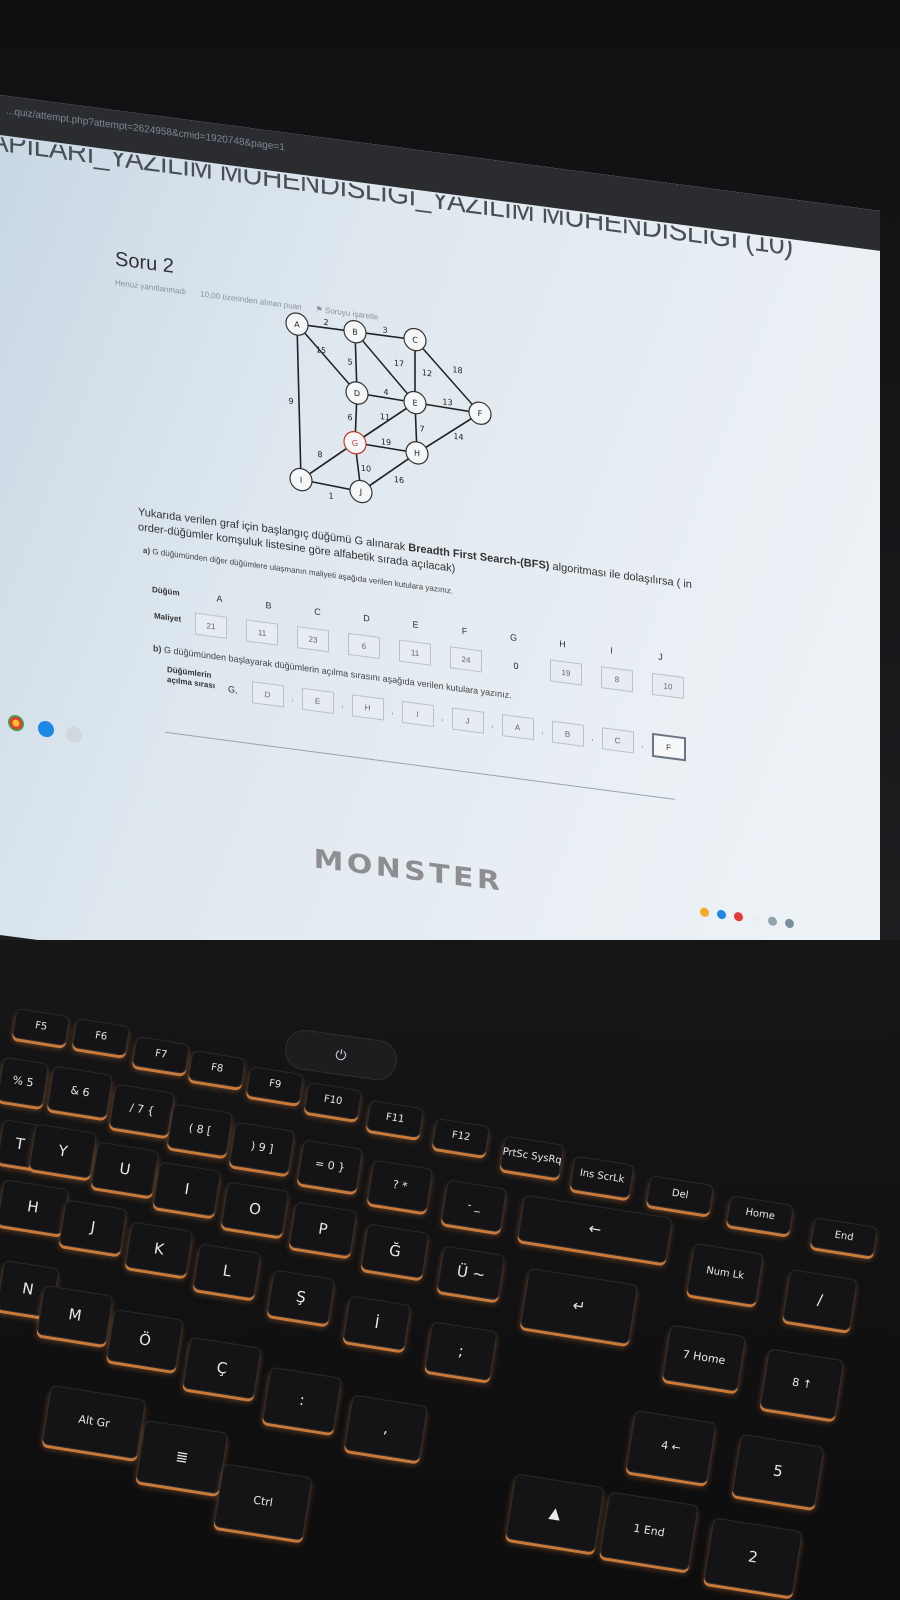 The width and height of the screenshot is (900, 1600). Describe the element at coordinates (182, 1457) in the screenshot. I see `key-menu: ≣` at that location.